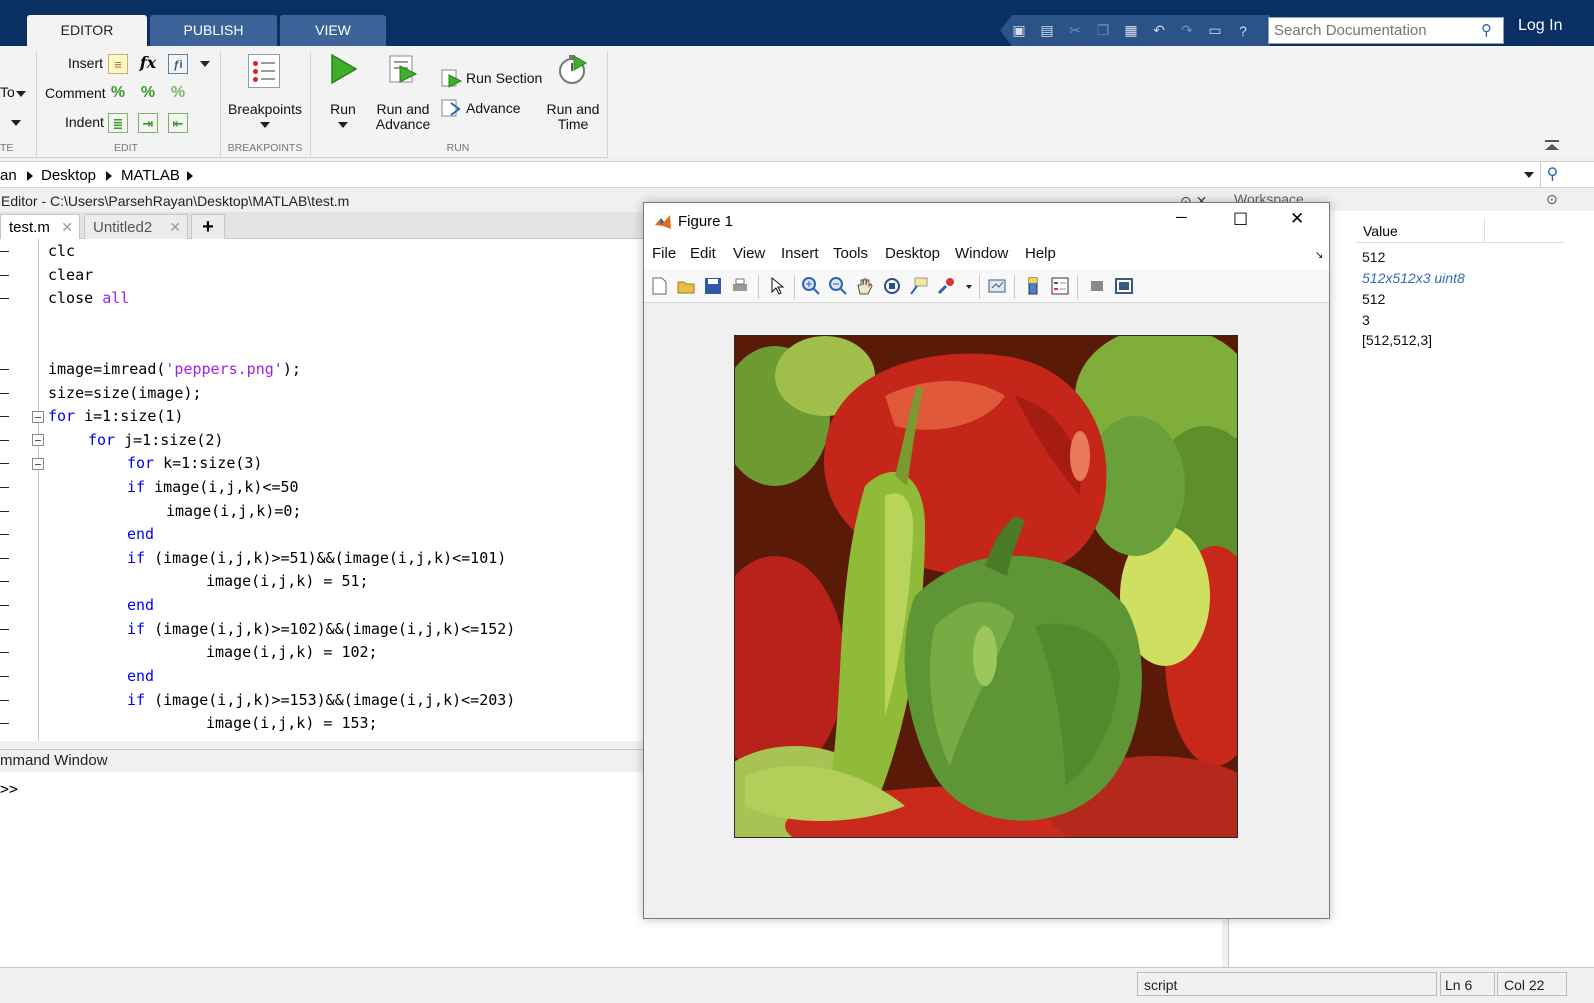  I want to click on decrease-indent-icon: ⇤, so click(178, 123).